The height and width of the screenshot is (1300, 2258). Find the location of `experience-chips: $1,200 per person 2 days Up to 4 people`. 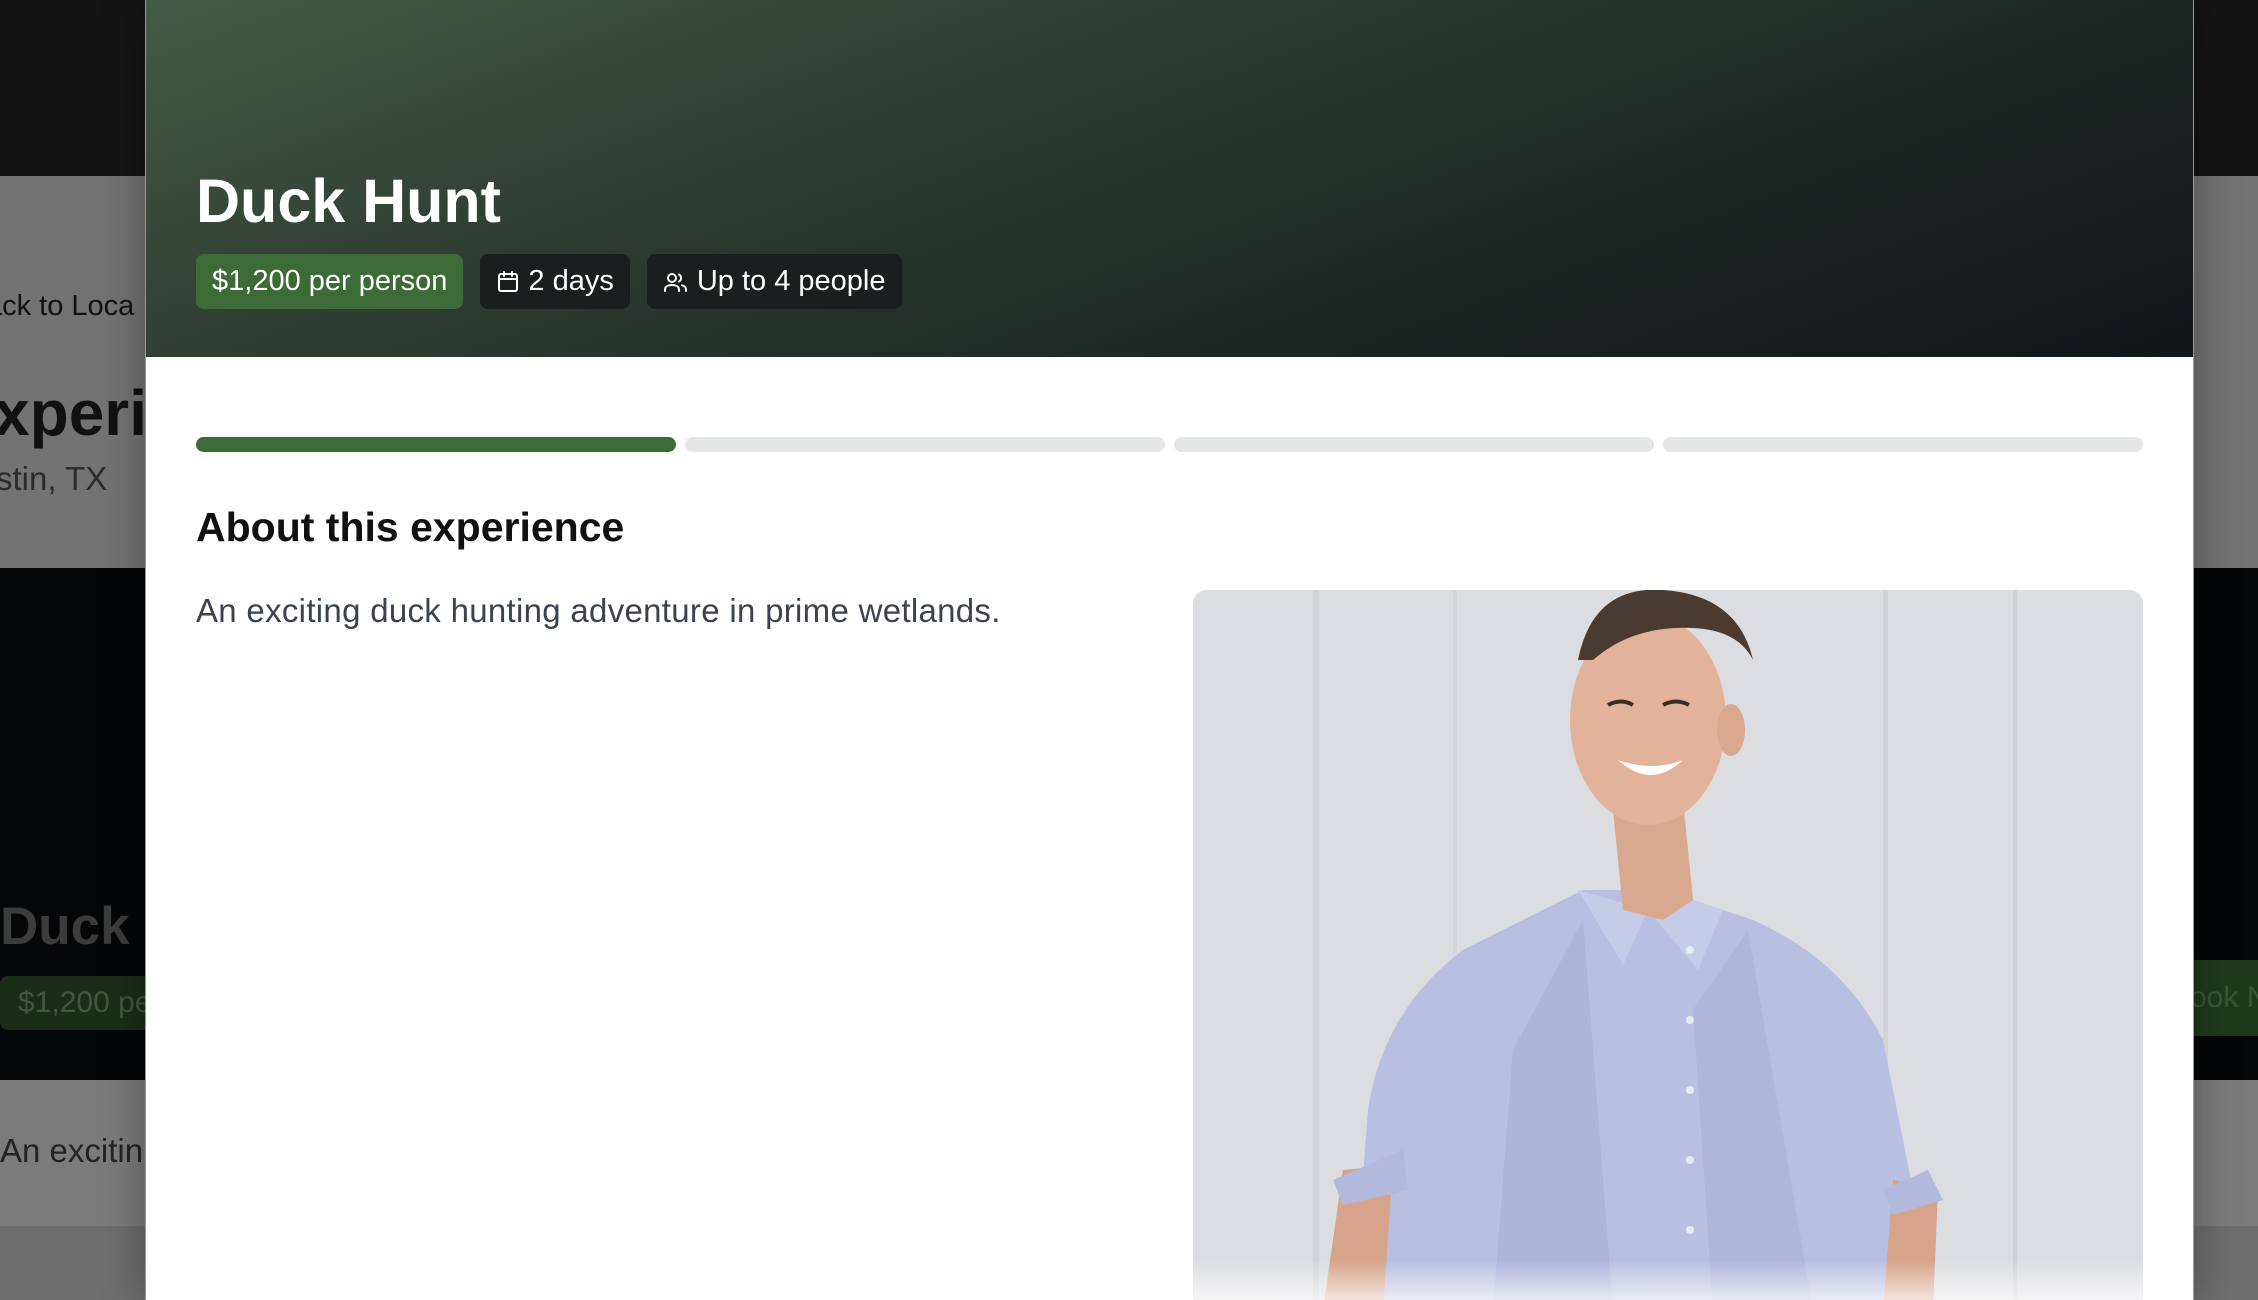

experience-chips: $1,200 per person 2 days Up to 4 people is located at coordinates (549, 281).